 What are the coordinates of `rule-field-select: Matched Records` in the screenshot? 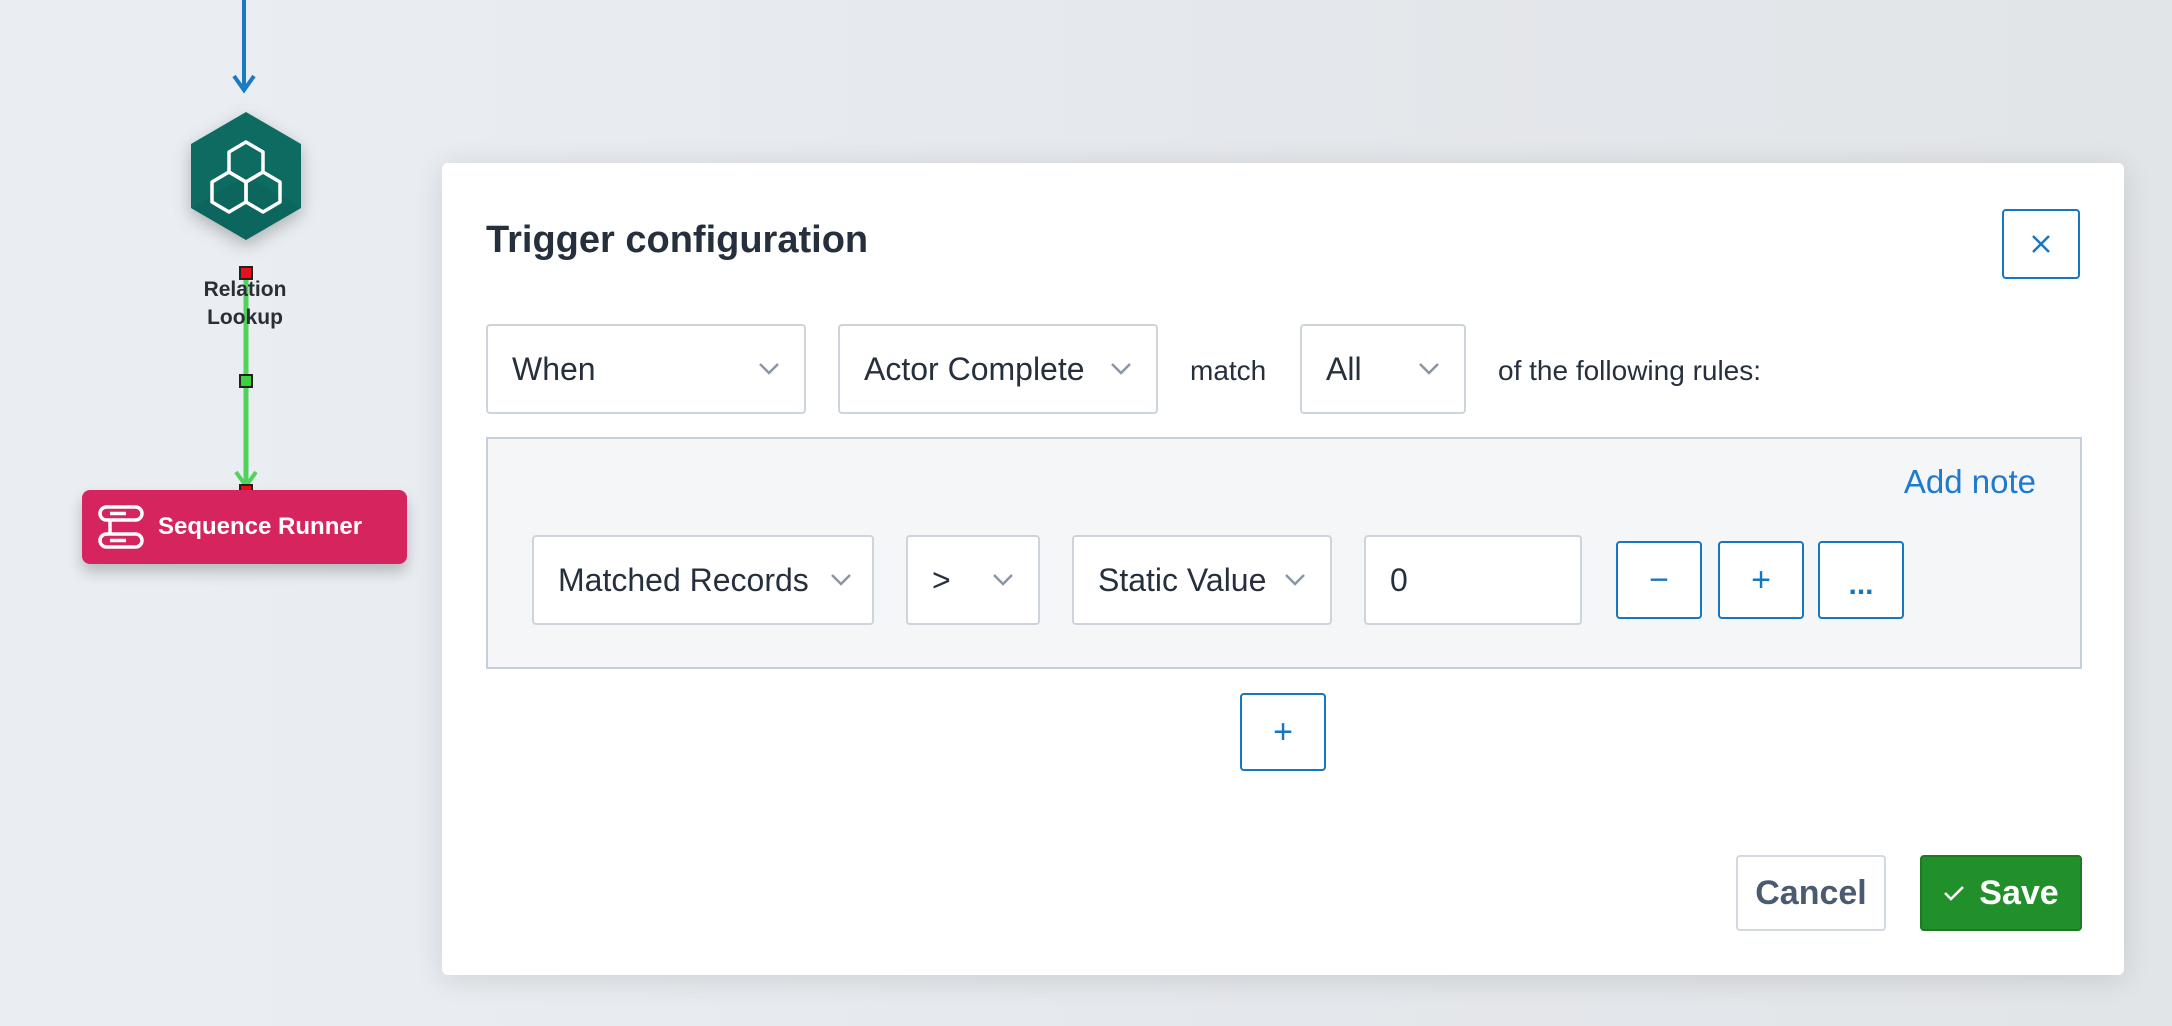 It's located at (703, 580).